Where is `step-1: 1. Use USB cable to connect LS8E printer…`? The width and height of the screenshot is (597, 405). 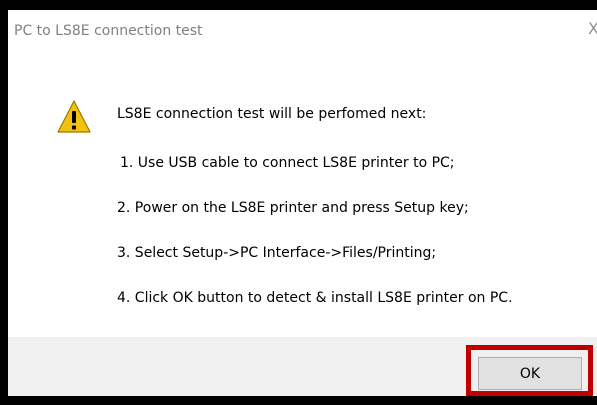 step-1: 1. Use USB cable to connect LS8E printer… is located at coordinates (287, 163).